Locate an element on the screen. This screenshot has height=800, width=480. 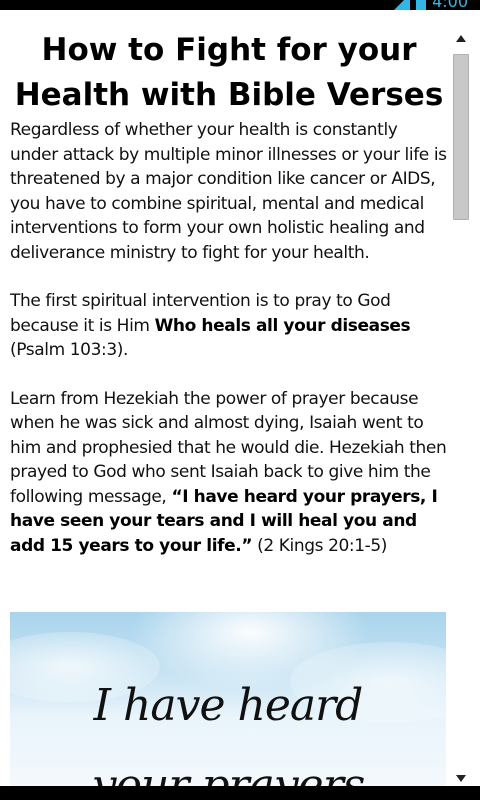
status-bar: 4:00 is located at coordinates (240, 5).